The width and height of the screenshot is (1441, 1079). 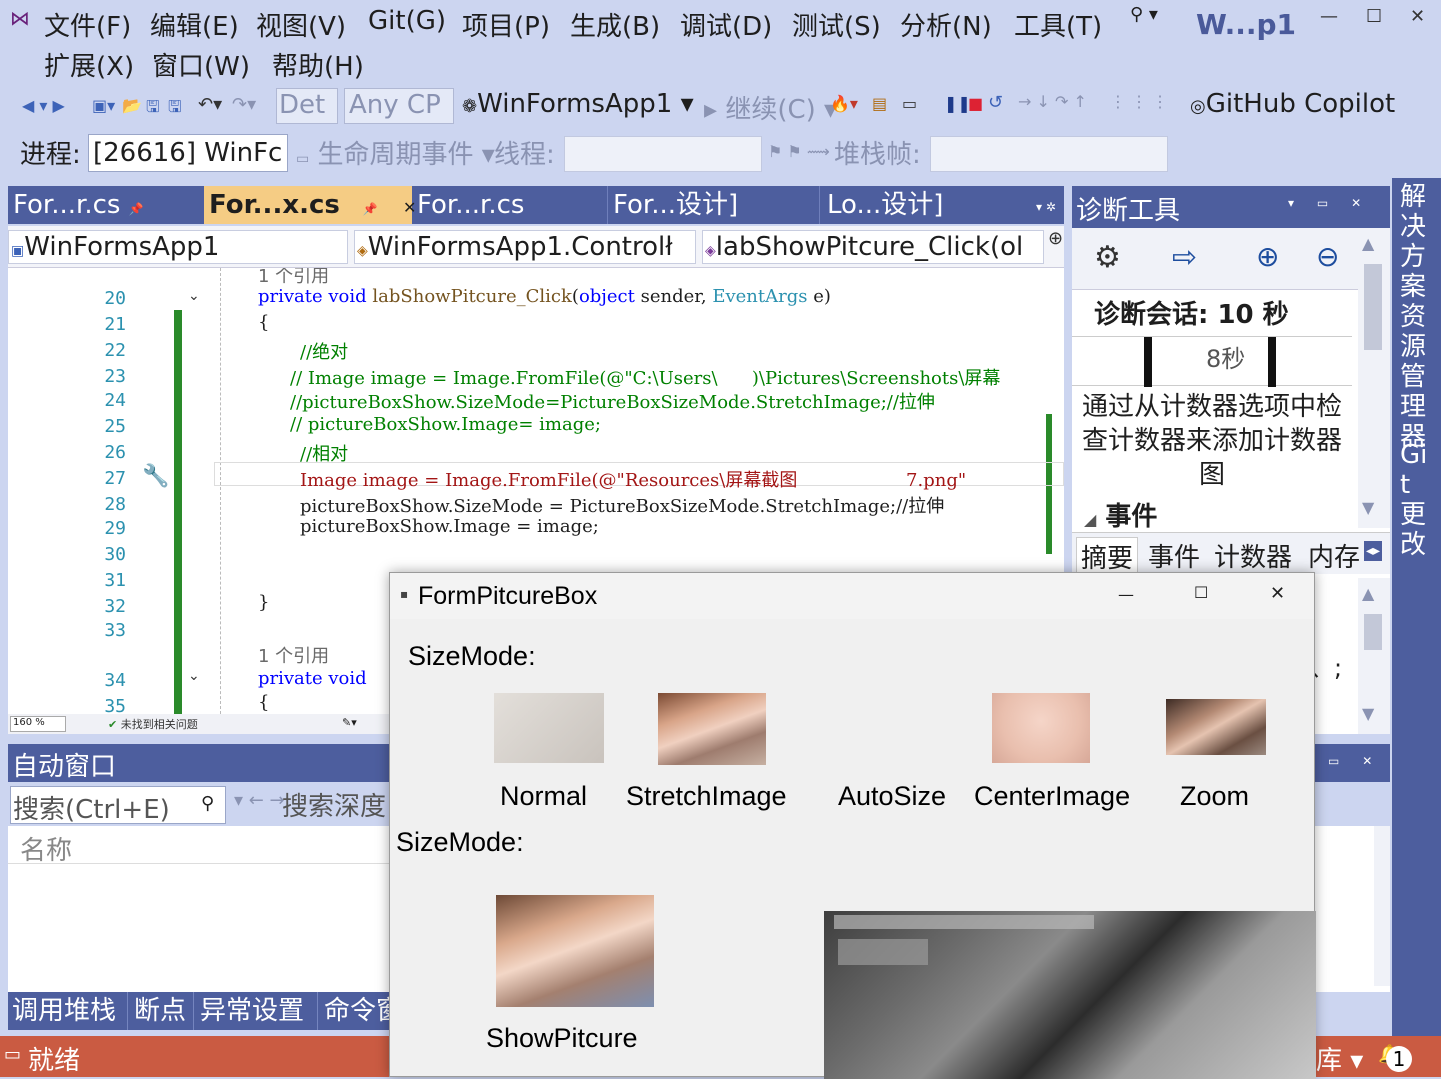 What do you see at coordinates (549, 728) in the screenshot?
I see `picture-normal` at bounding box center [549, 728].